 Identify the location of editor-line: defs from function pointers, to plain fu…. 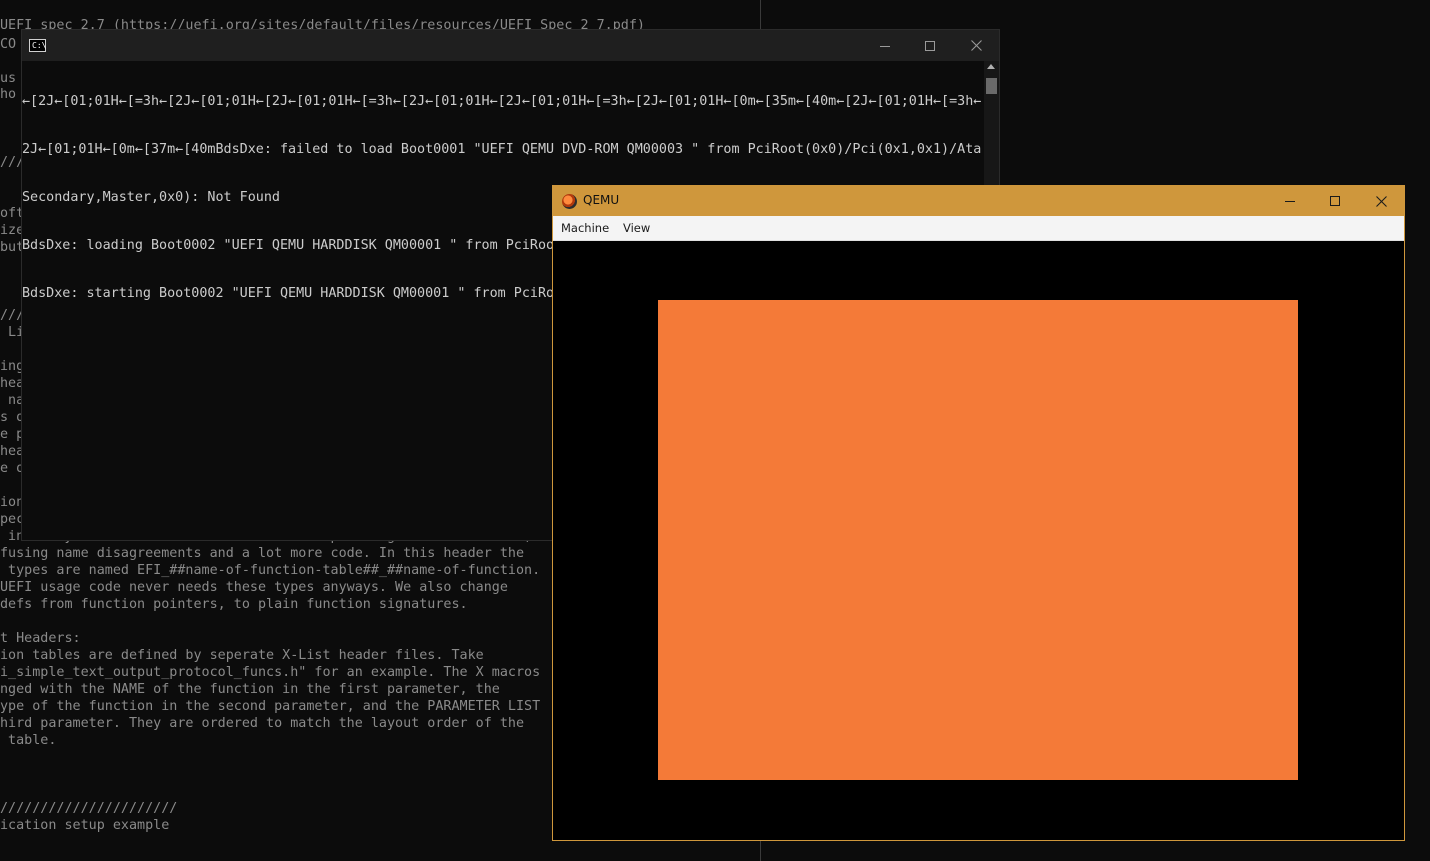
(234, 604).